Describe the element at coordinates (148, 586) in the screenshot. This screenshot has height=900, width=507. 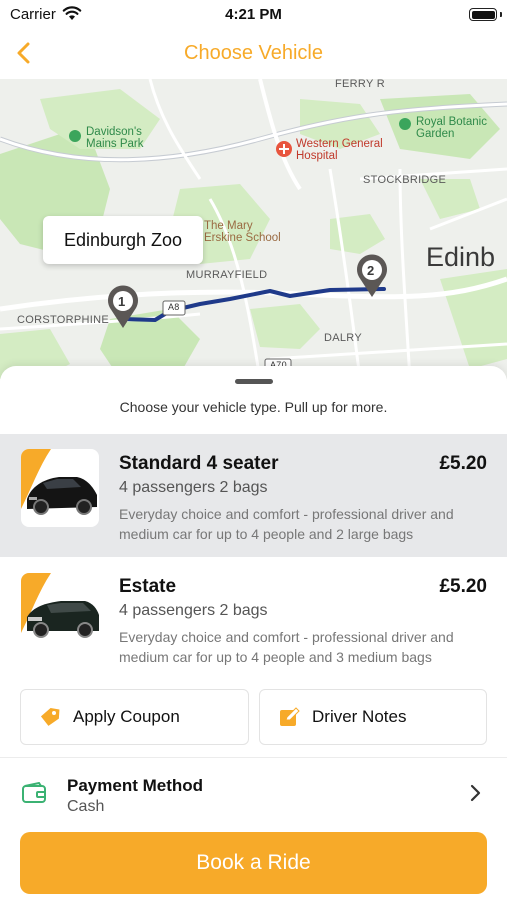
I see `vehicle-name: Estate` at that location.